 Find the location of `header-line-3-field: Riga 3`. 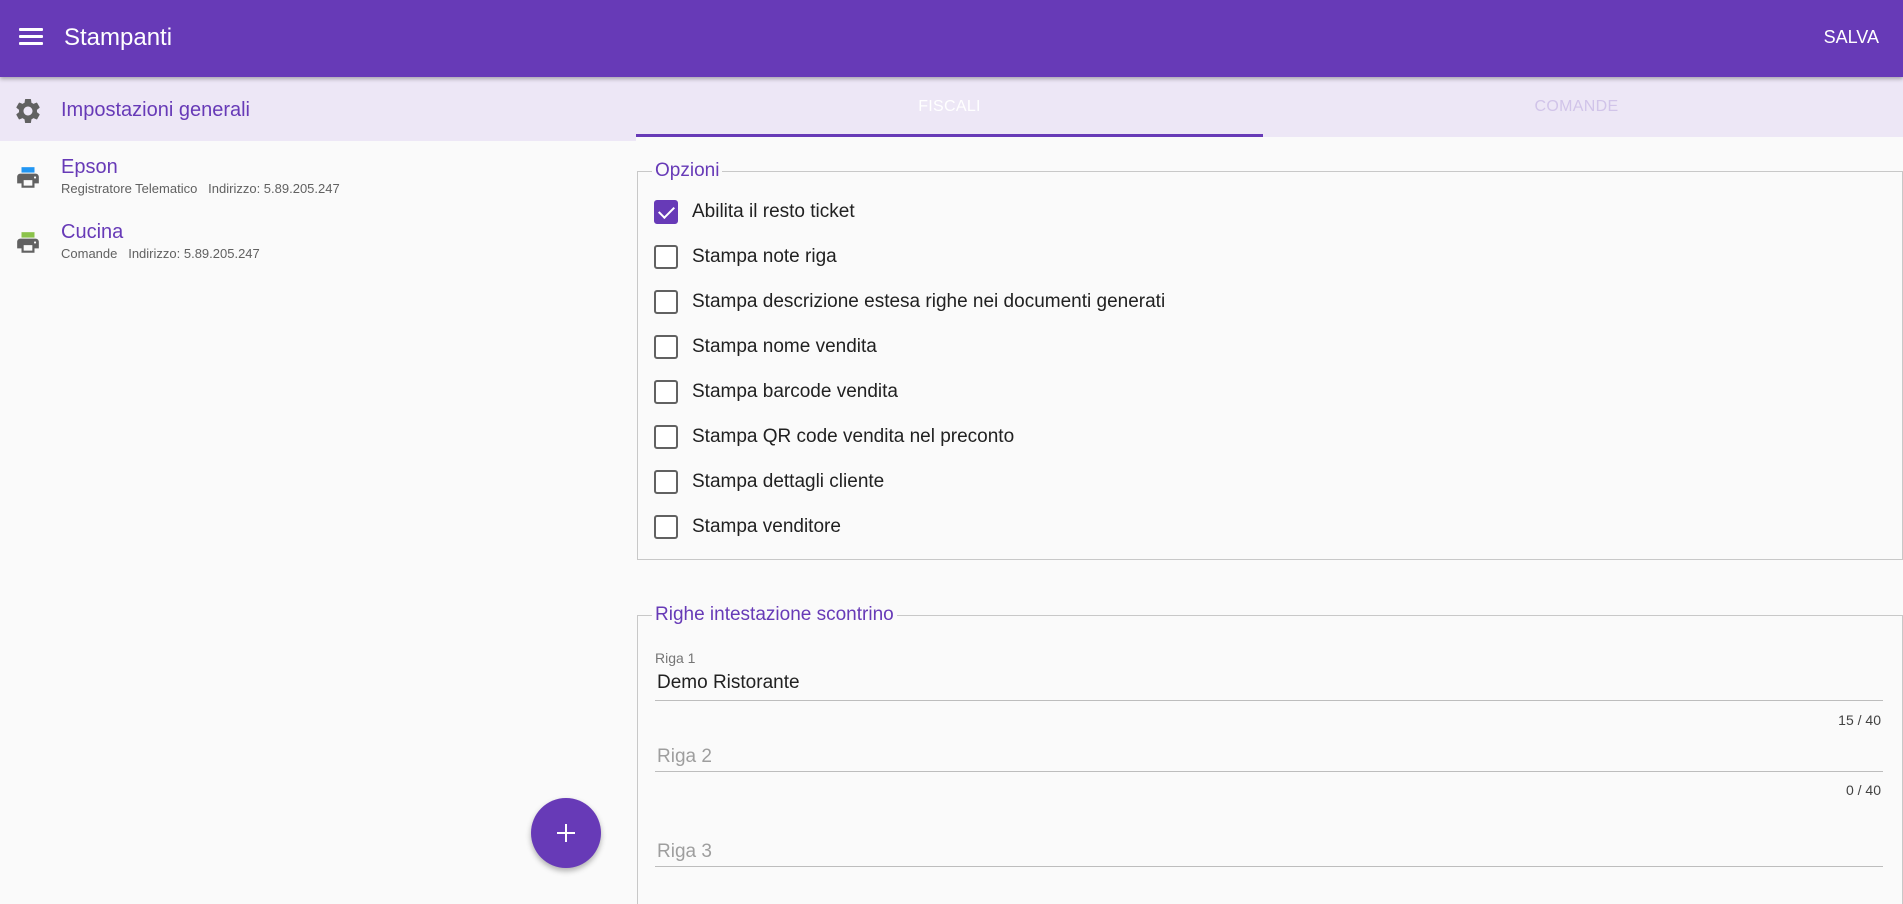

header-line-3-field: Riga 3 is located at coordinates (1269, 871).